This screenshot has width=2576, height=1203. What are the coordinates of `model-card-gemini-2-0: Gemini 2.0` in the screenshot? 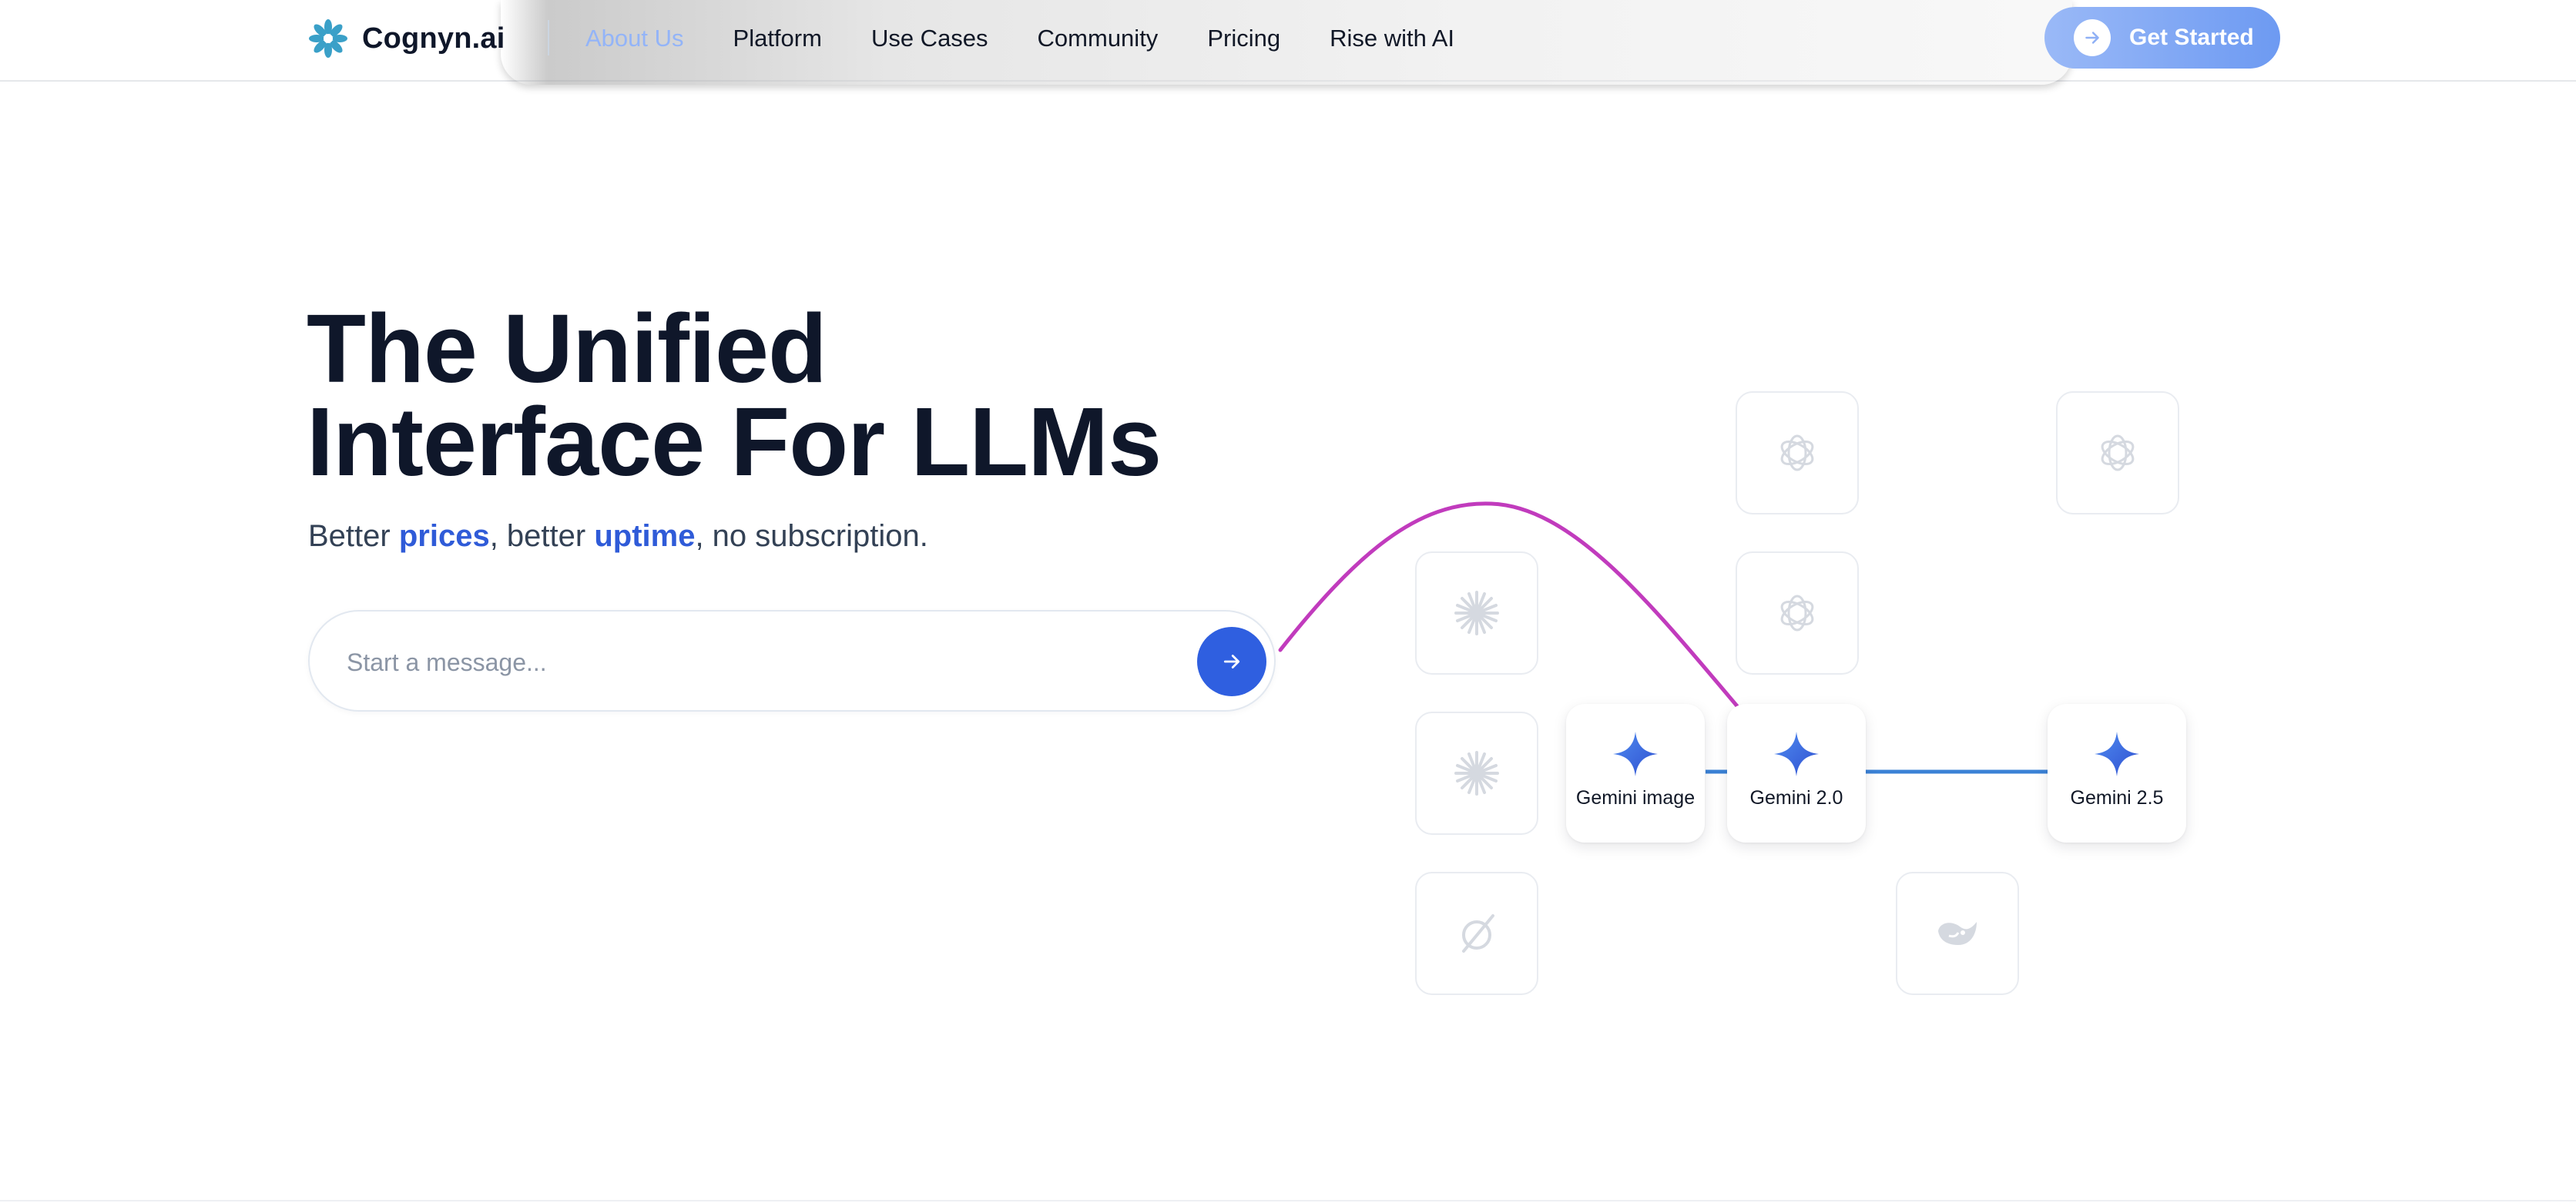 It's located at (1796, 774).